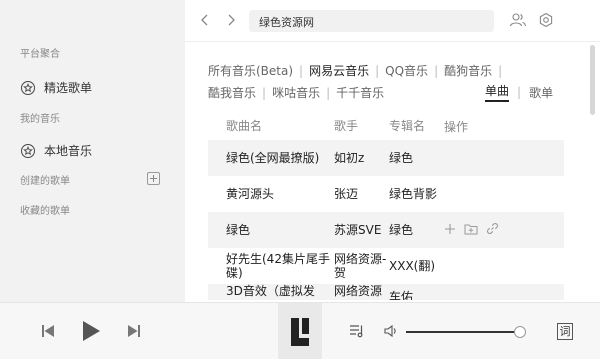 The width and height of the screenshot is (600, 359). I want to click on next-track-button, so click(134, 331).